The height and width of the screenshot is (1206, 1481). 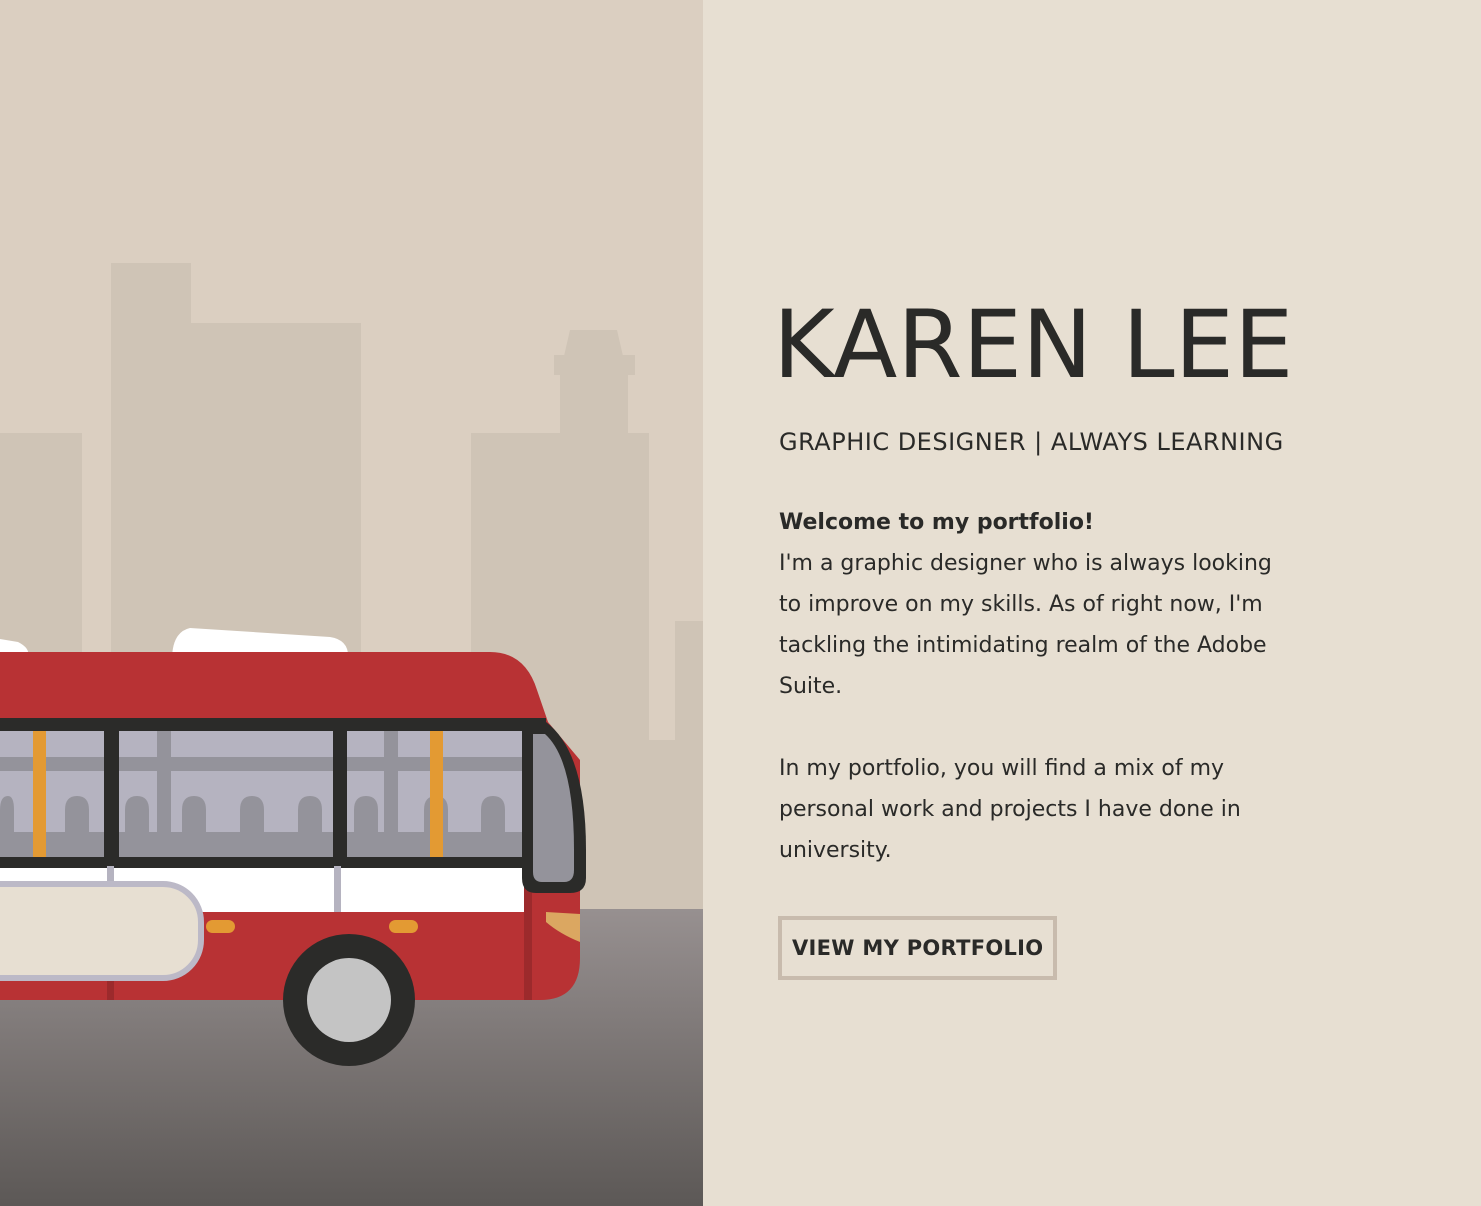 I want to click on bus-wheel, so click(x=349, y=1000).